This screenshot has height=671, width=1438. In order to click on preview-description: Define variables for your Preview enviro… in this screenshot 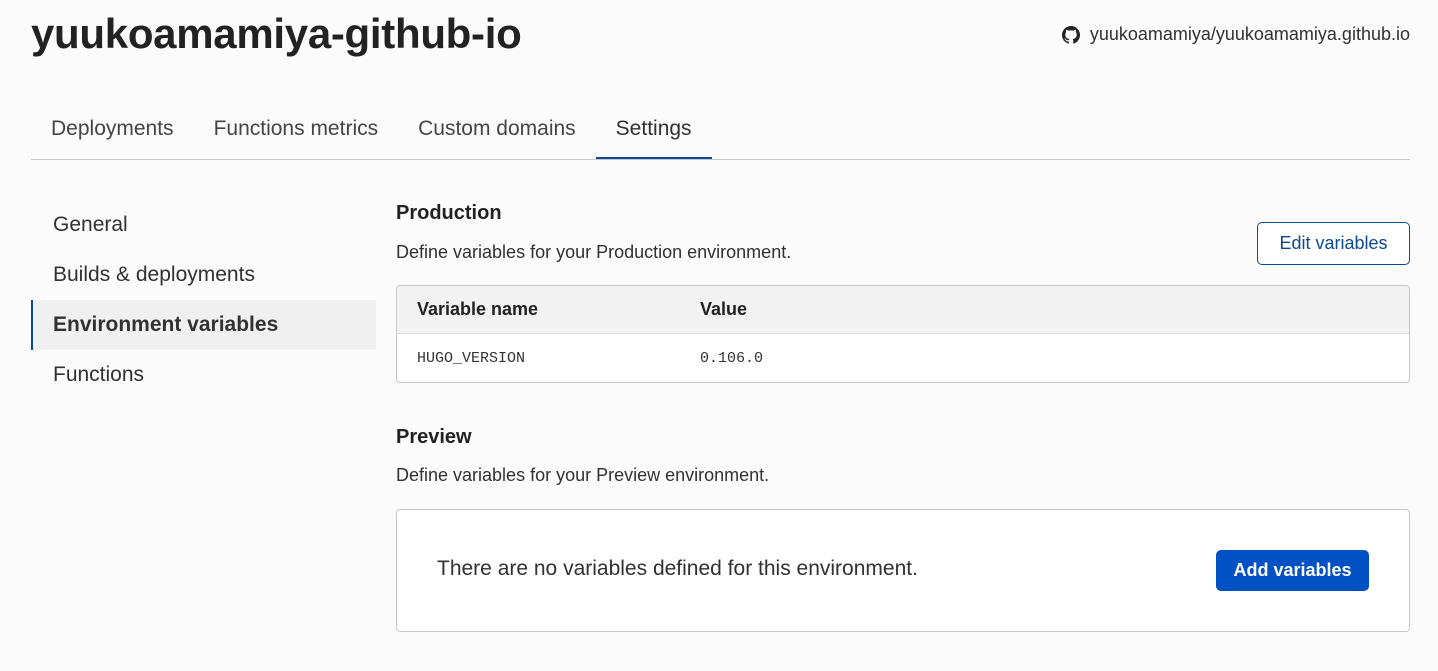, I will do `click(583, 475)`.